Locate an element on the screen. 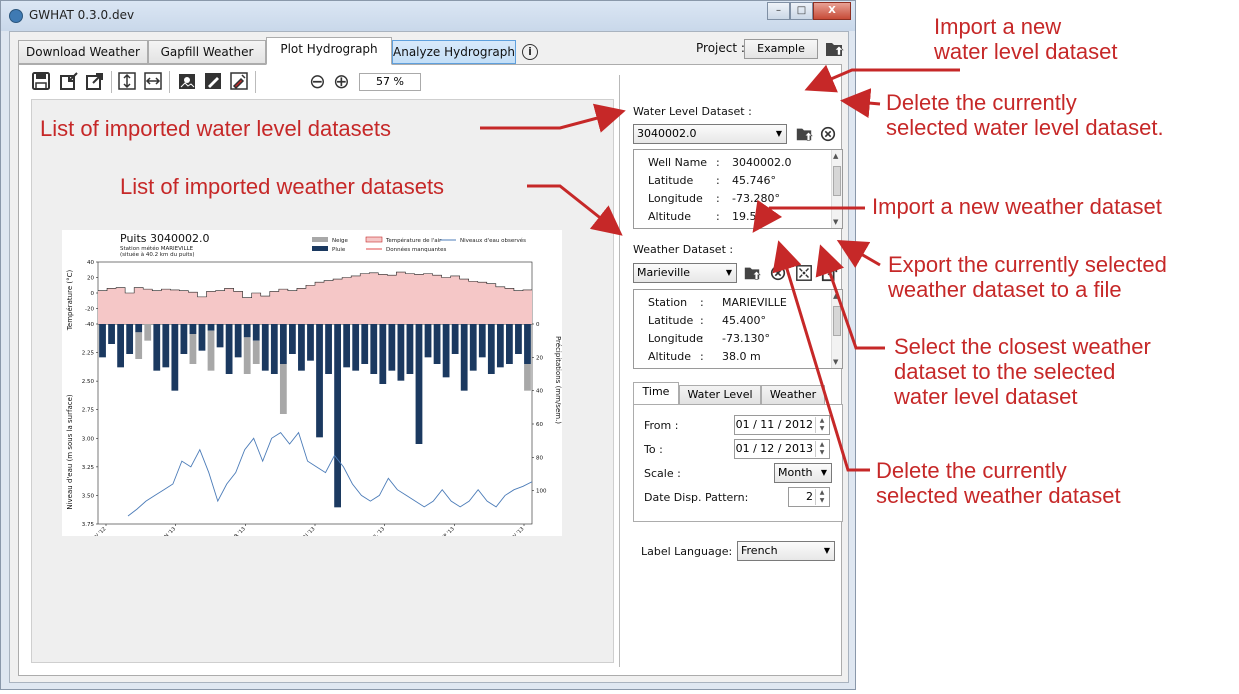 Image resolution: width=1239 pixels, height=694 pixels. arrow-list-wl is located at coordinates (553, 118).